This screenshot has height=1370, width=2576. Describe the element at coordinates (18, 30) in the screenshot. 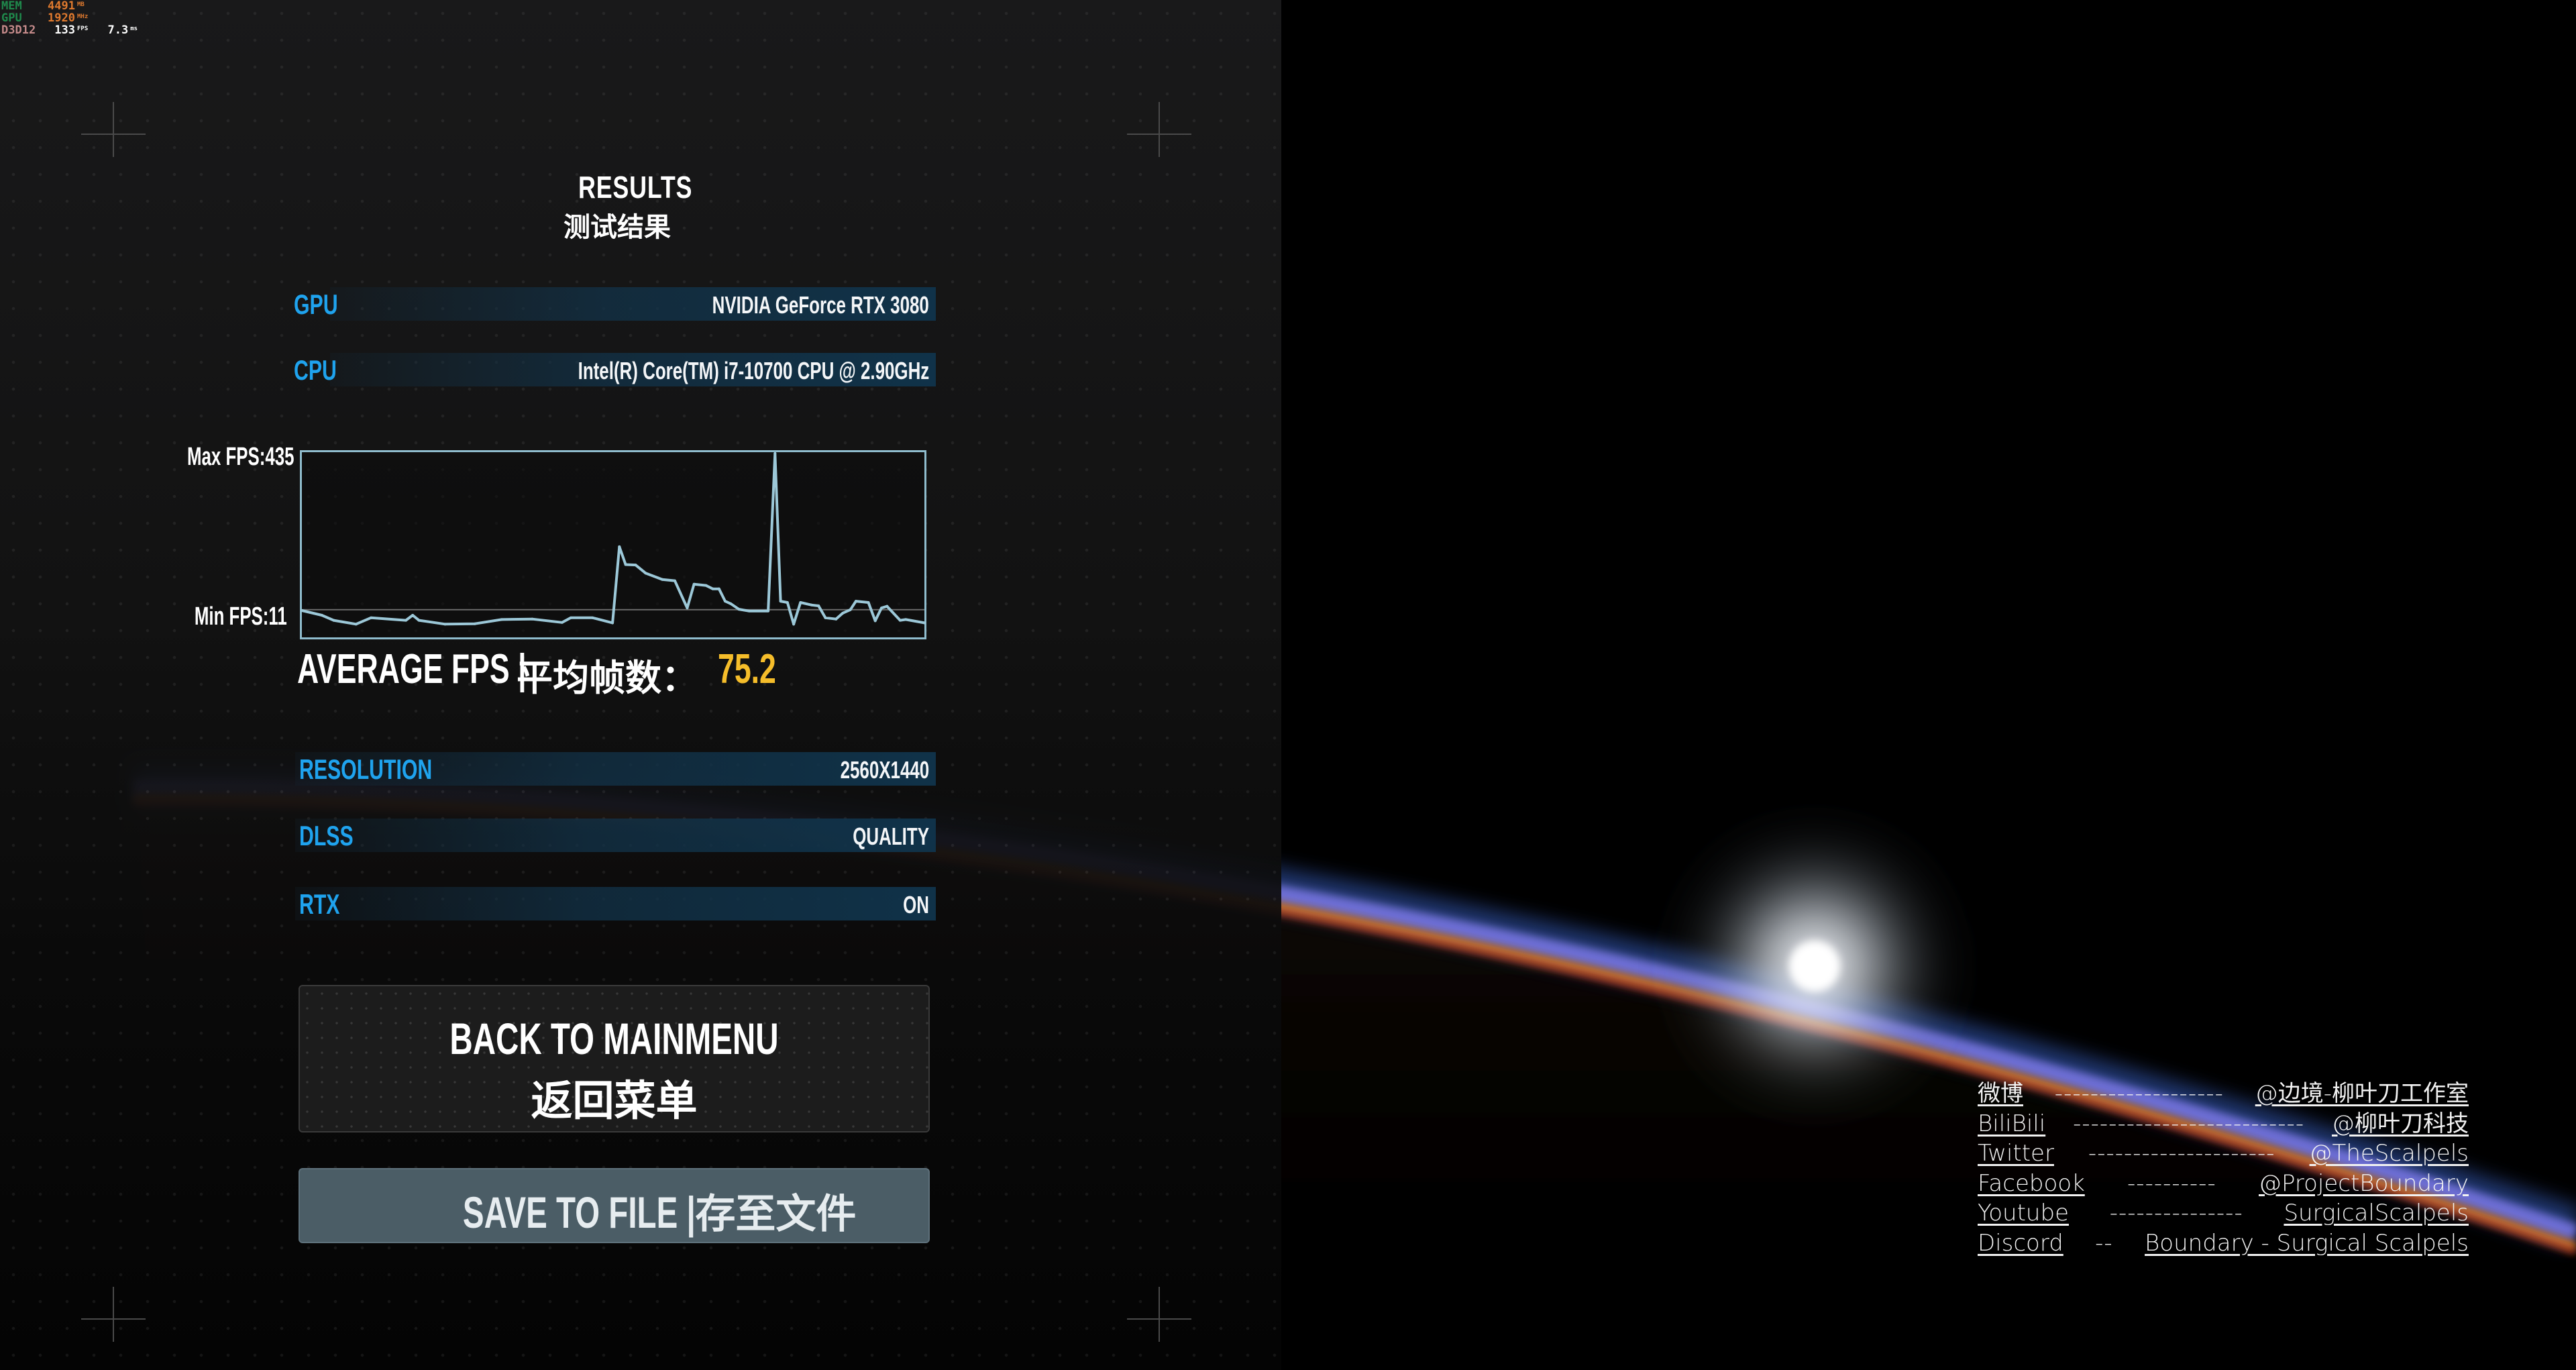

I see `hud-key: D3D12` at that location.